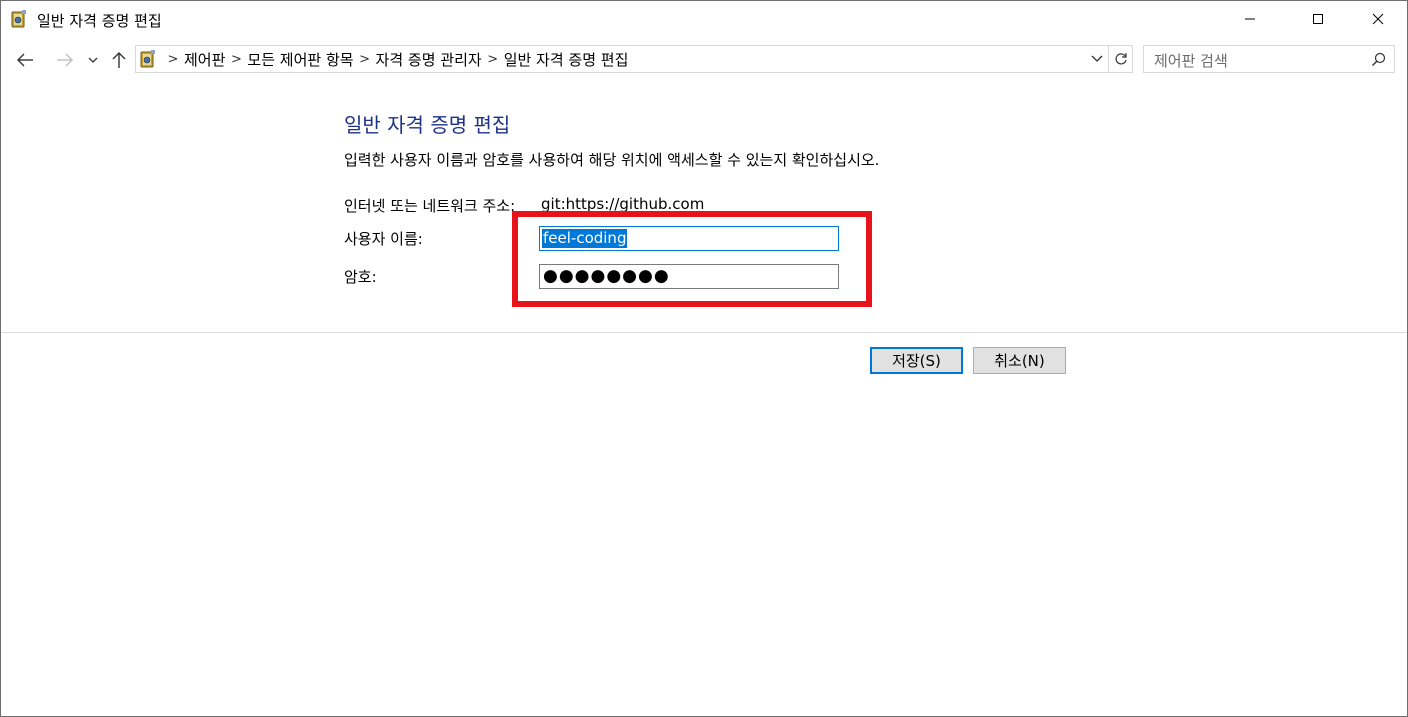 This screenshot has width=1408, height=717. I want to click on refresh-button, so click(1121, 59).